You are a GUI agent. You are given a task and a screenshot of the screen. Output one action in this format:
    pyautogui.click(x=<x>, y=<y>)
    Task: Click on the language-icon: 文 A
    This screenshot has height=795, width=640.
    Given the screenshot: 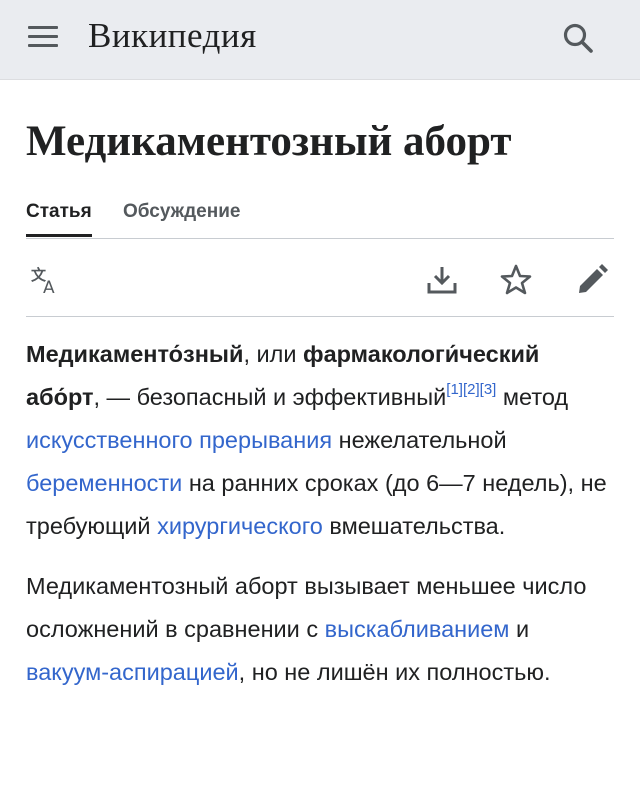 What is the action you would take?
    pyautogui.click(x=46, y=280)
    